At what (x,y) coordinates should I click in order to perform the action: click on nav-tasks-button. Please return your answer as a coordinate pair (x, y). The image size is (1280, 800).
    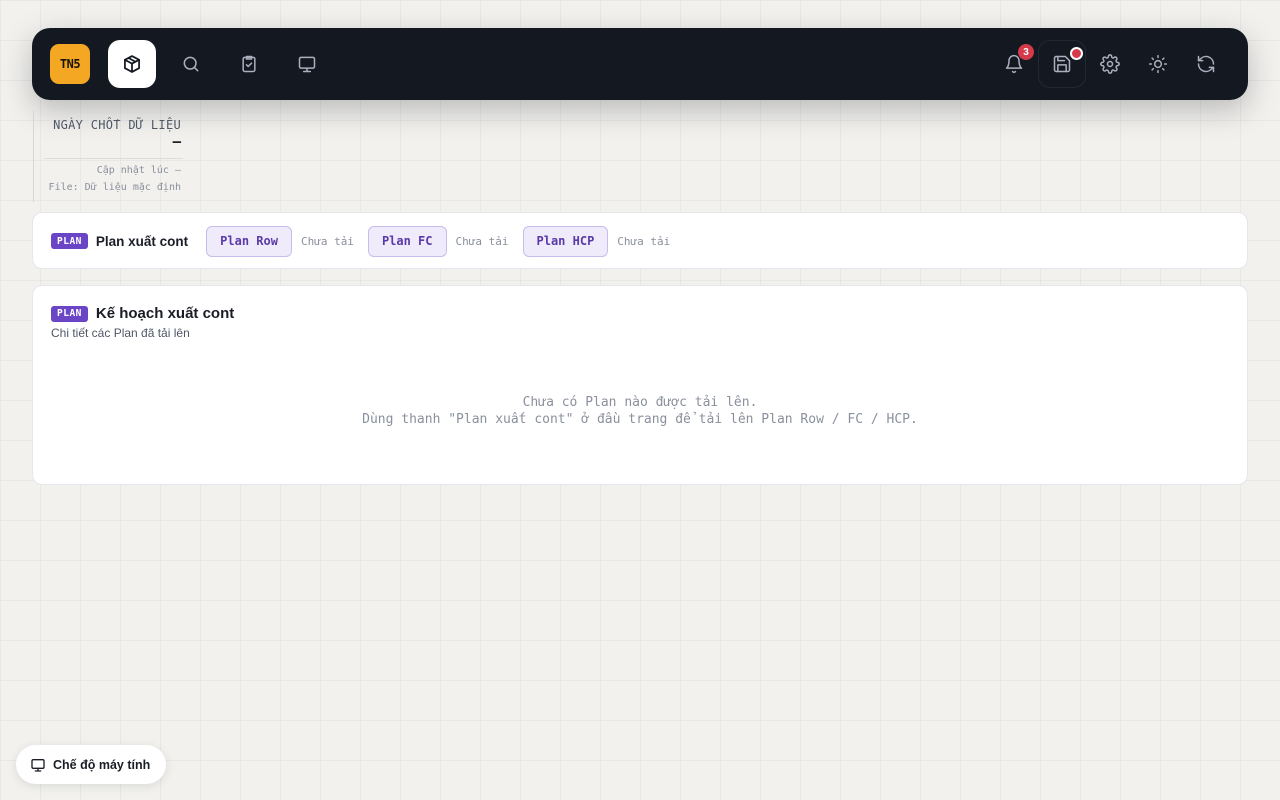
    Looking at the image, I should click on (249, 64).